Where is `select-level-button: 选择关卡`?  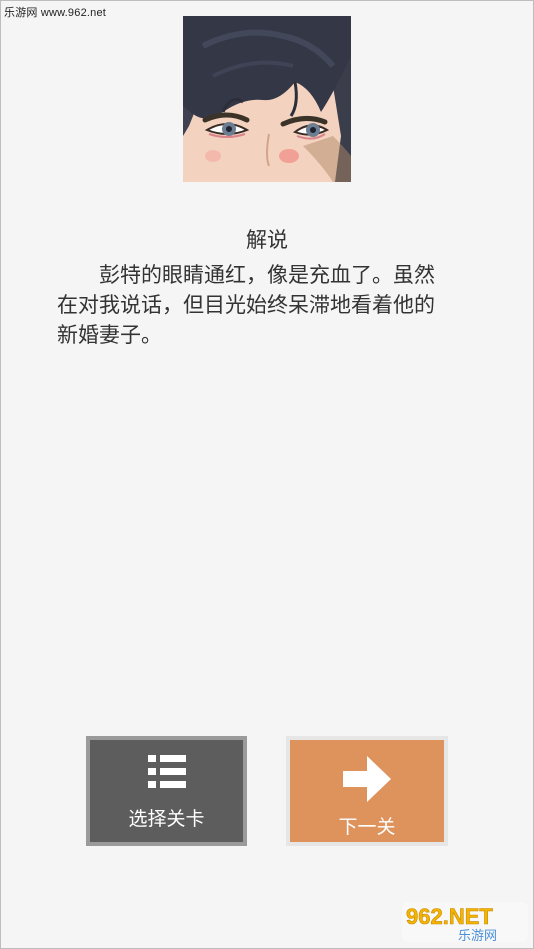 select-level-button: 选择关卡 is located at coordinates (166, 791).